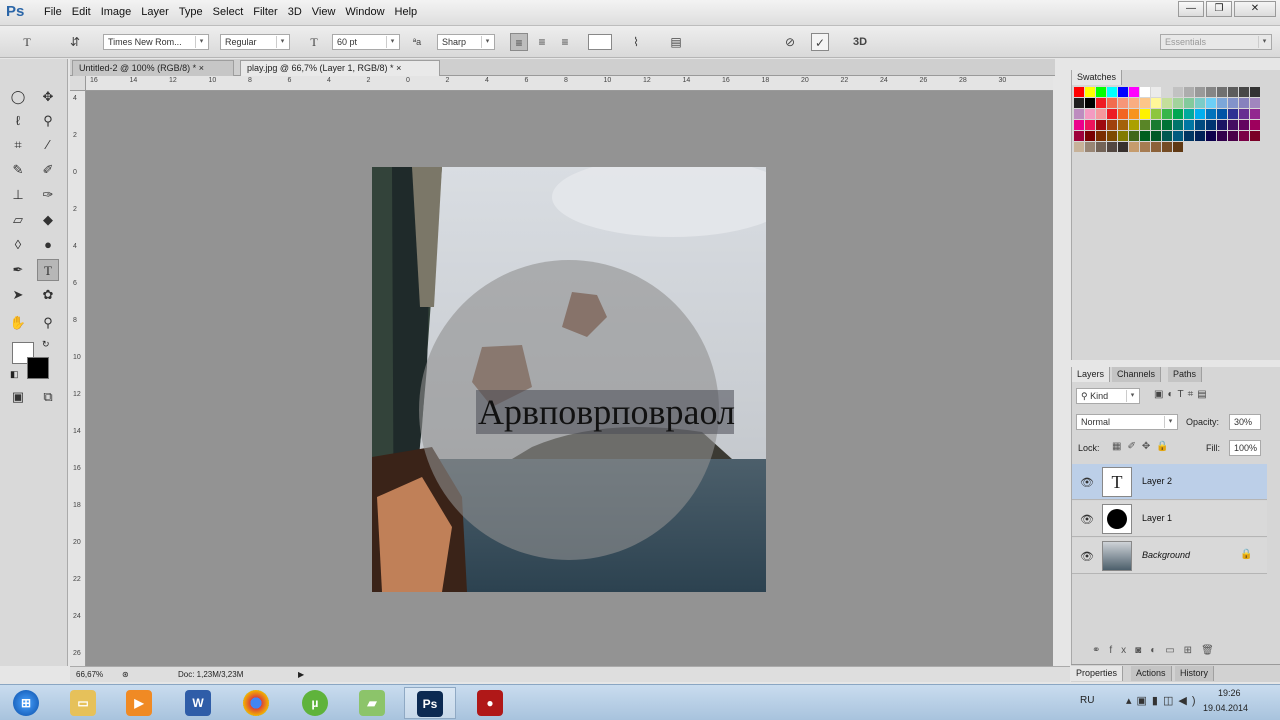 Image resolution: width=1280 pixels, height=720 pixels. Describe the element at coordinates (466, 42) in the screenshot. I see `antialias-select: Sharp ▾` at that location.